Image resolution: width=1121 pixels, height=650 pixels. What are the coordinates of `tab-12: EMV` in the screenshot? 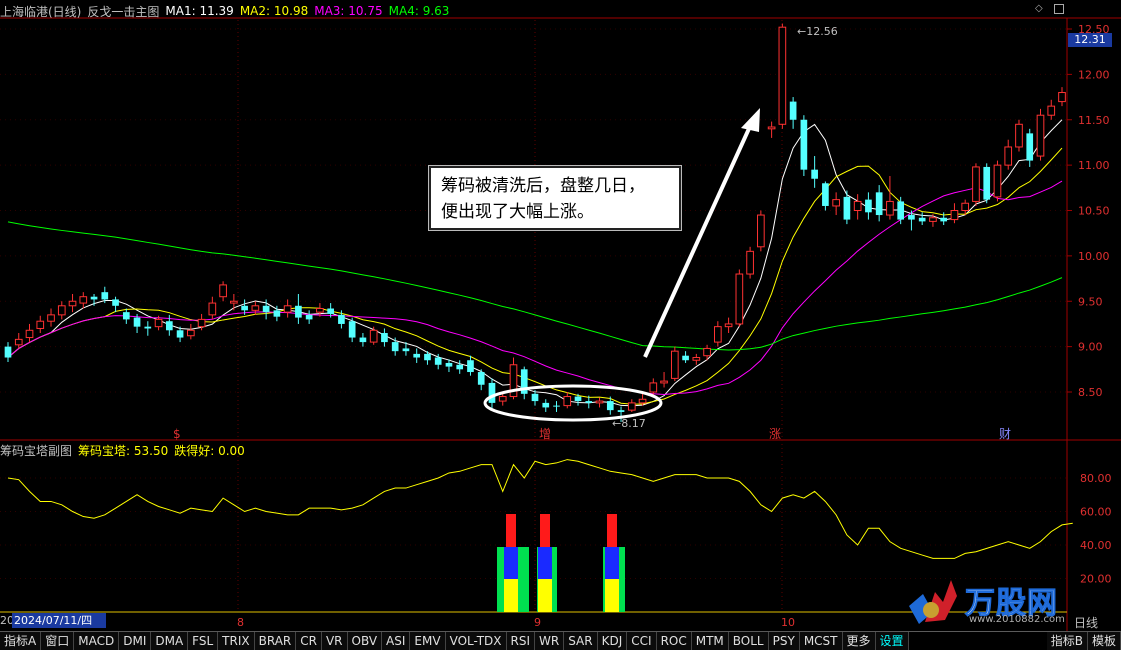 It's located at (428, 641).